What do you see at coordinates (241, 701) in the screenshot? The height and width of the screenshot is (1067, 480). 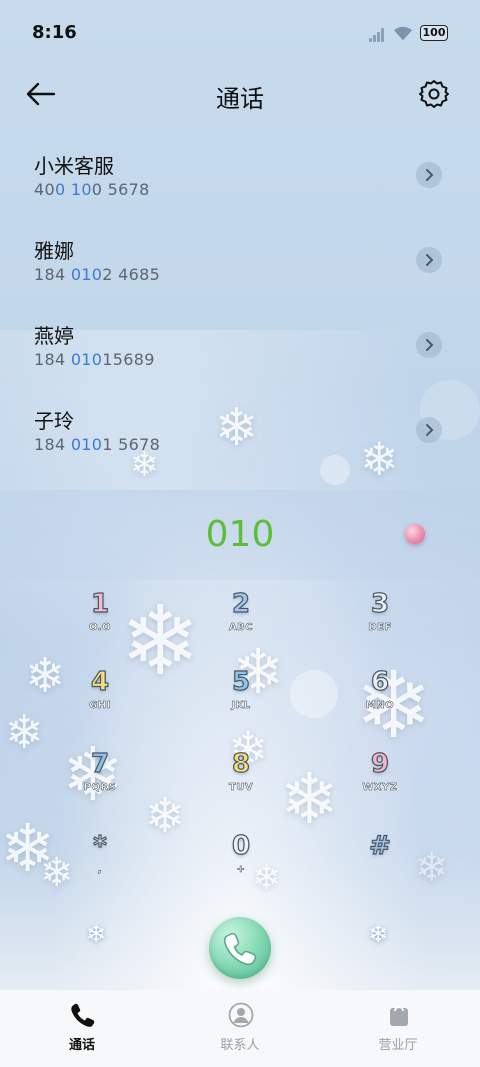 I see `key-5: 5 JKL` at bounding box center [241, 701].